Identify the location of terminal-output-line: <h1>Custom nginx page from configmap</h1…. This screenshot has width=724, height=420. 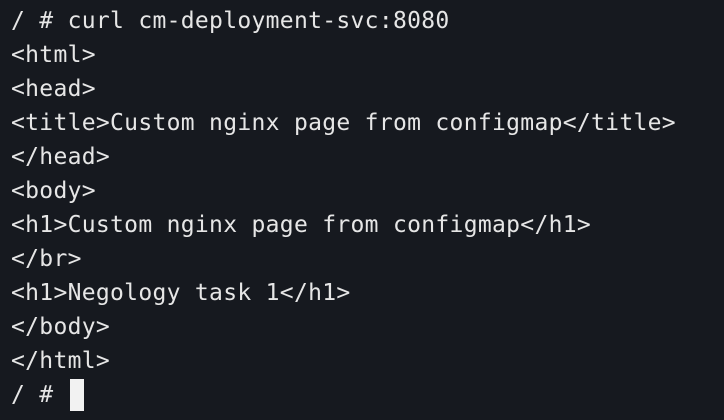
(301, 225).